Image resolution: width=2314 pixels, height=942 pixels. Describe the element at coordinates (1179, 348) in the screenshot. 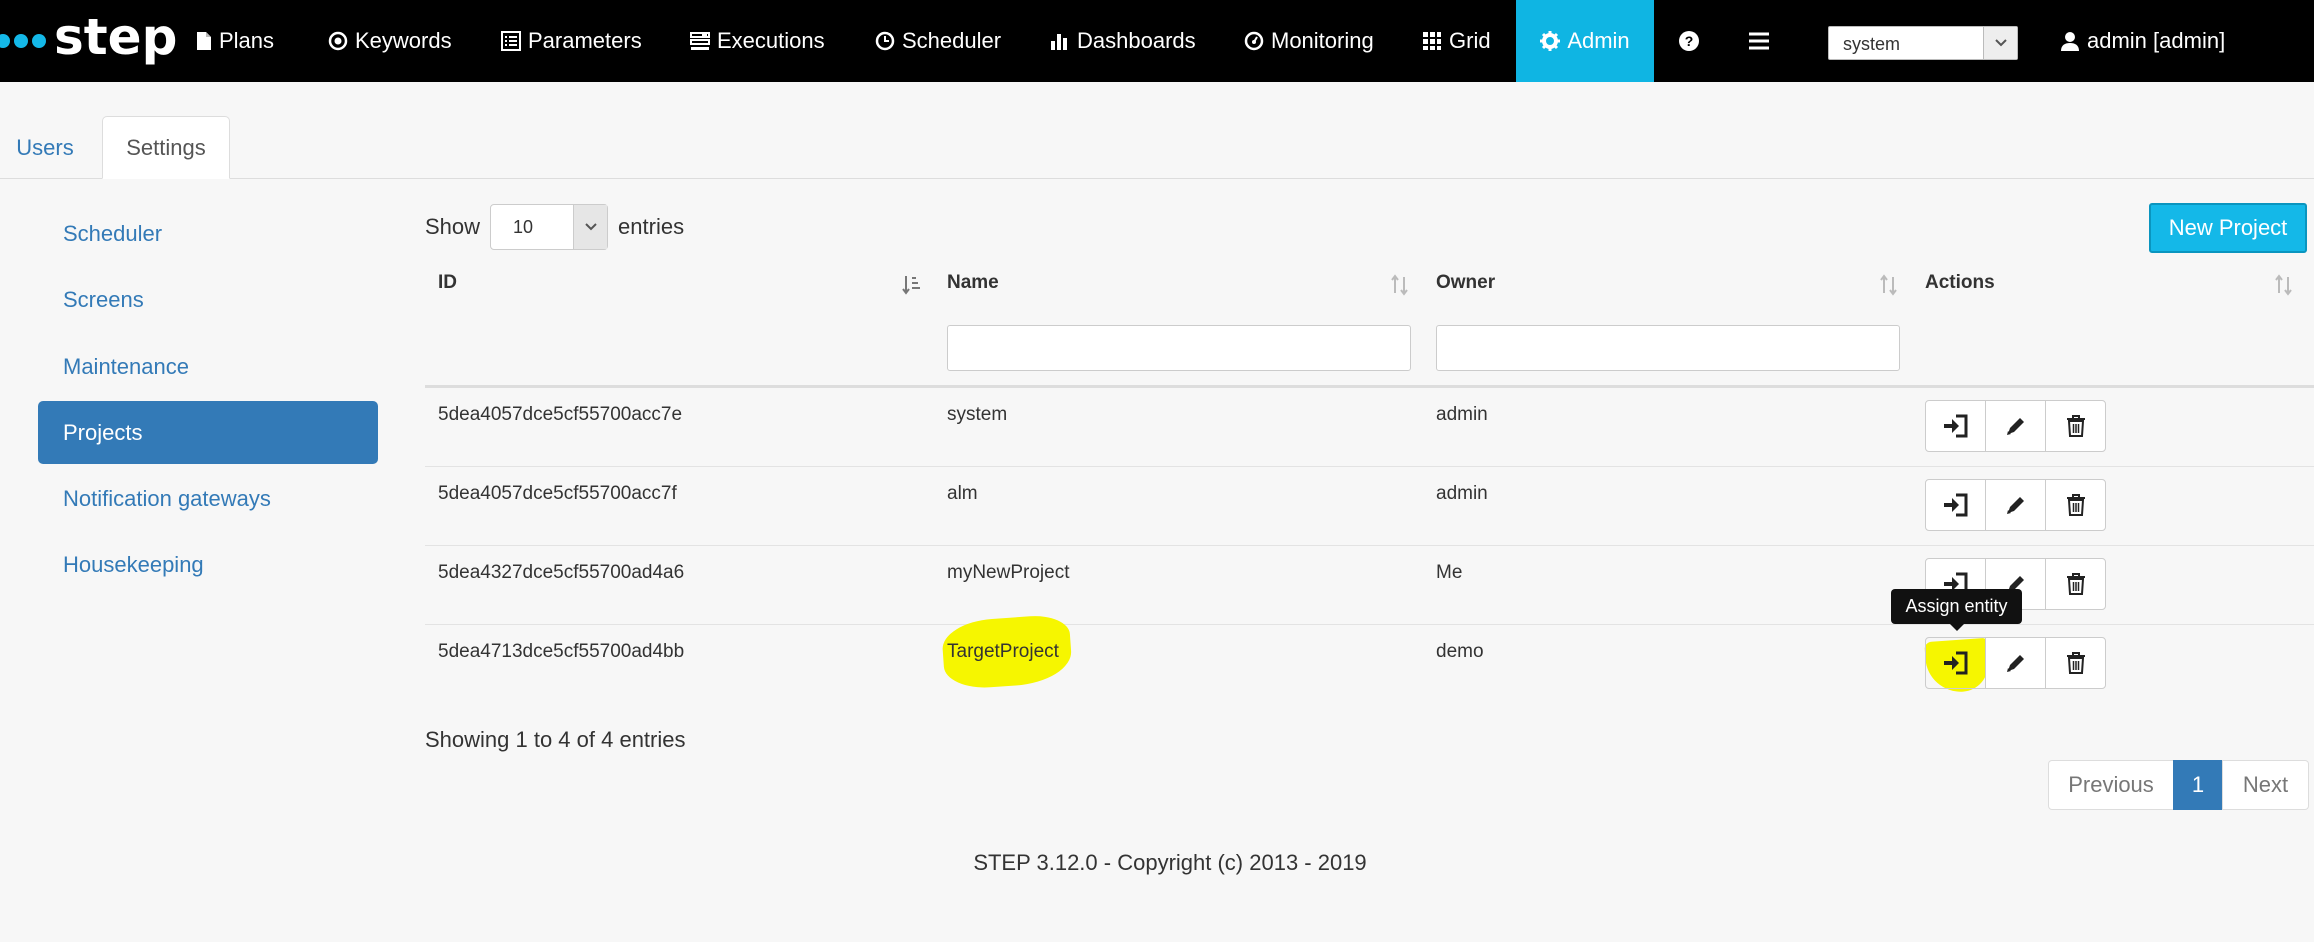

I see `name-filter-input` at that location.